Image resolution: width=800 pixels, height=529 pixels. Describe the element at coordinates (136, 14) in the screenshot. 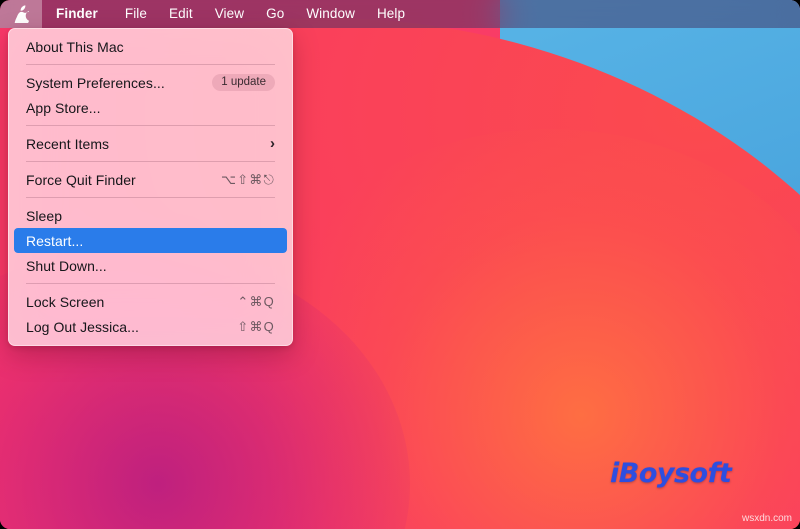

I see `menubar-item-file: File` at that location.